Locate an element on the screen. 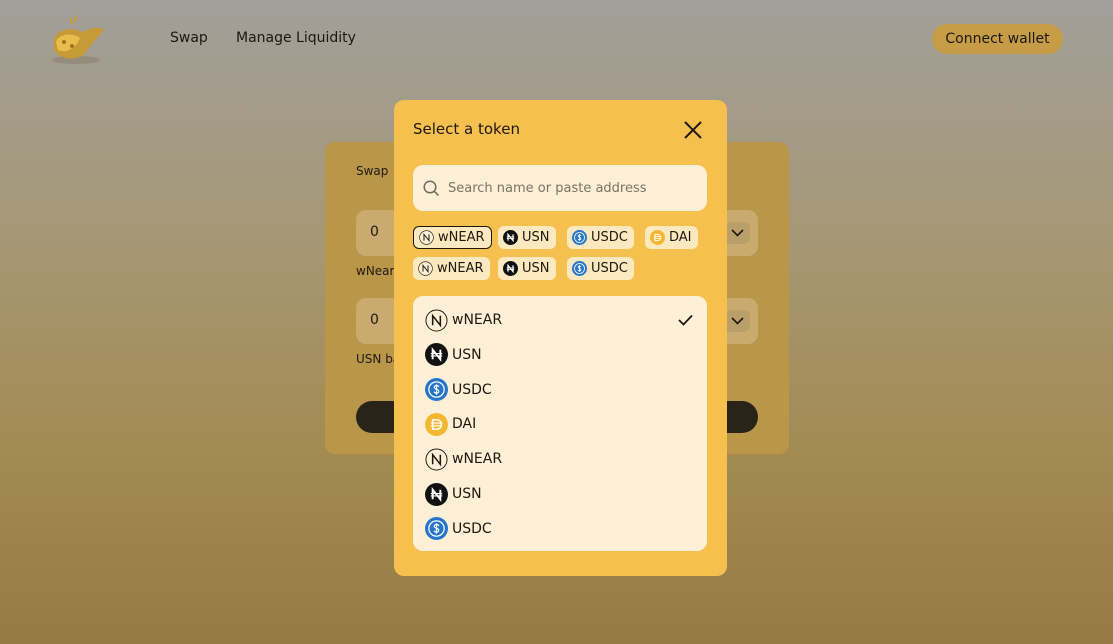 The width and height of the screenshot is (1113, 644). swap-card-title: Swap is located at coordinates (372, 171).